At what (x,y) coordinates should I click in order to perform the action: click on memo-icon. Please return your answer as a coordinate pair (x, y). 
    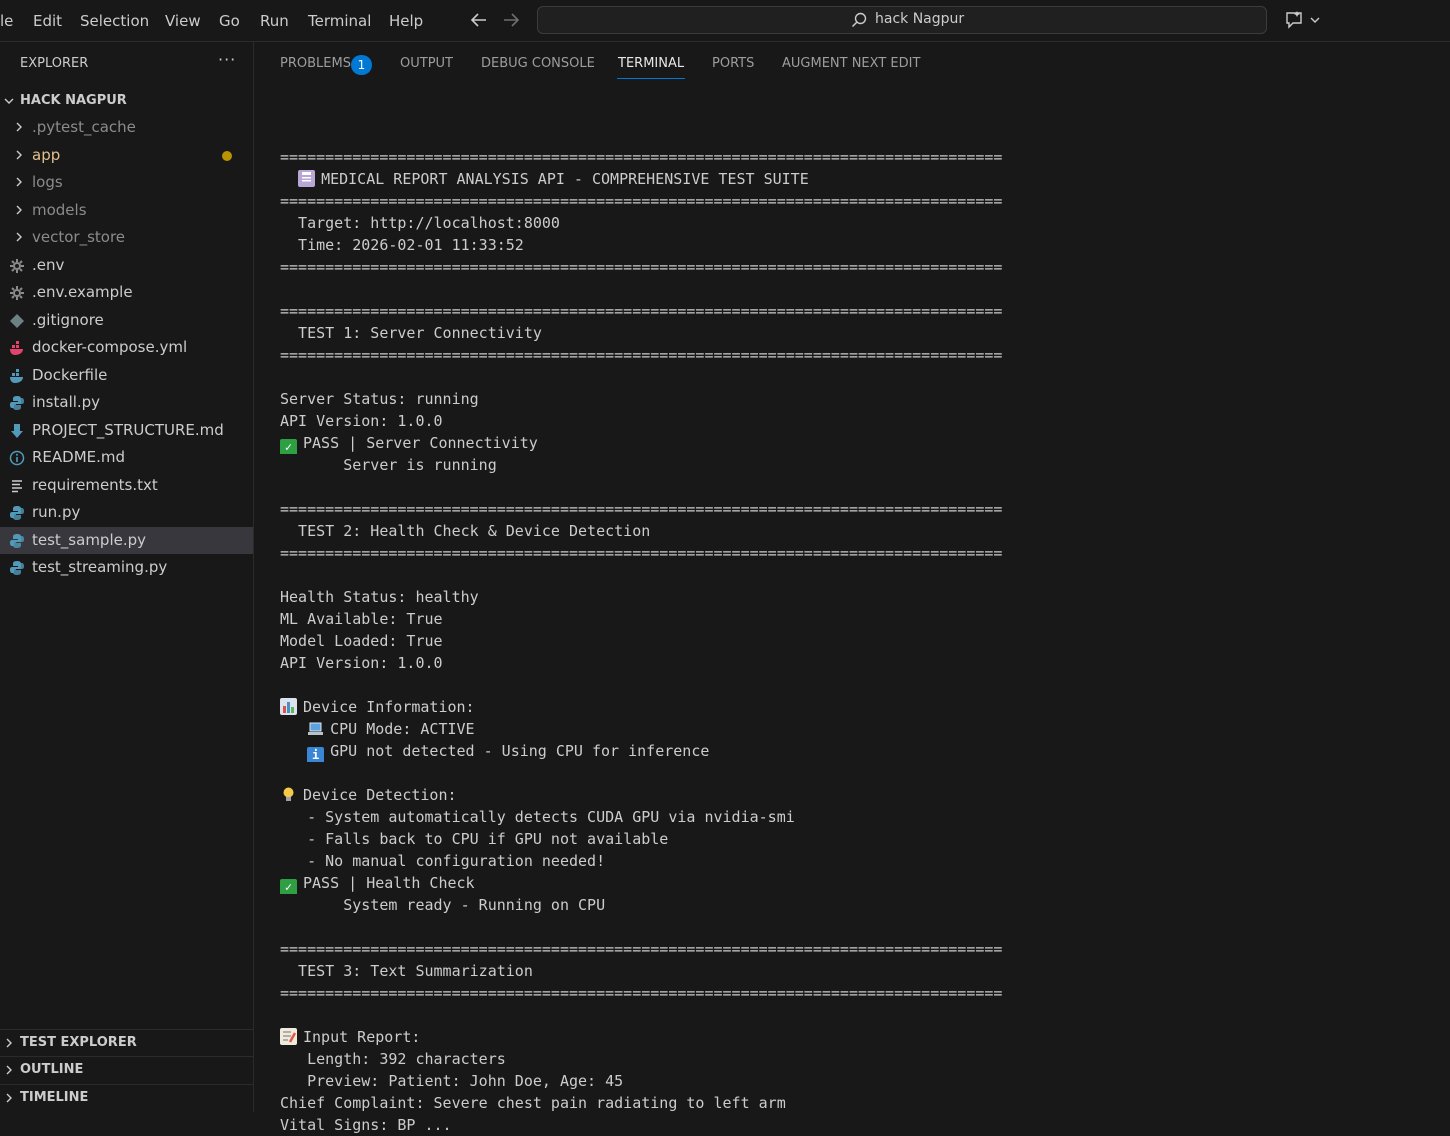
    Looking at the image, I should click on (288, 1036).